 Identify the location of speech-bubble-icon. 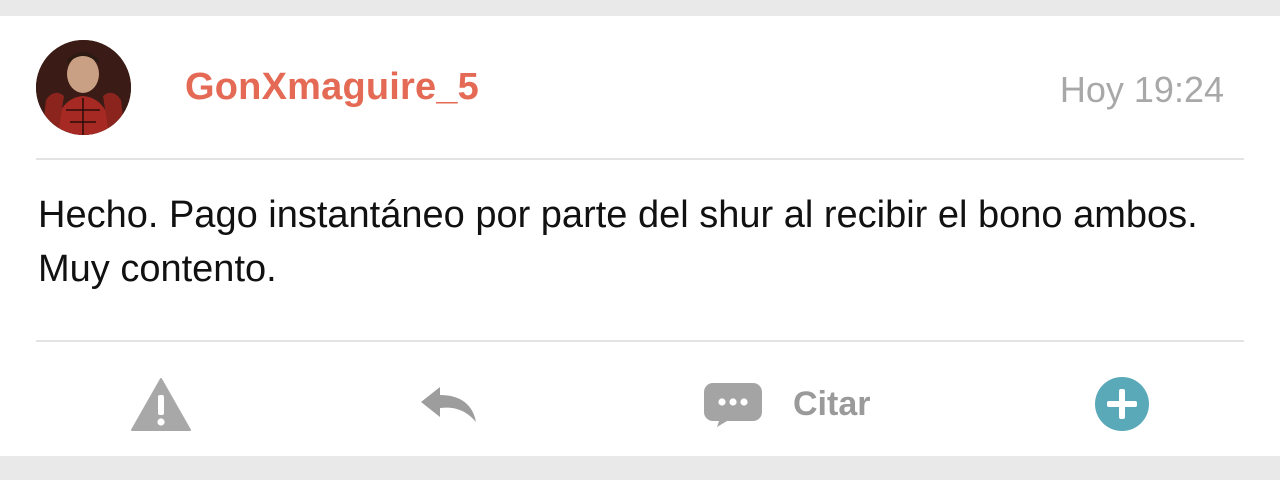
(733, 405).